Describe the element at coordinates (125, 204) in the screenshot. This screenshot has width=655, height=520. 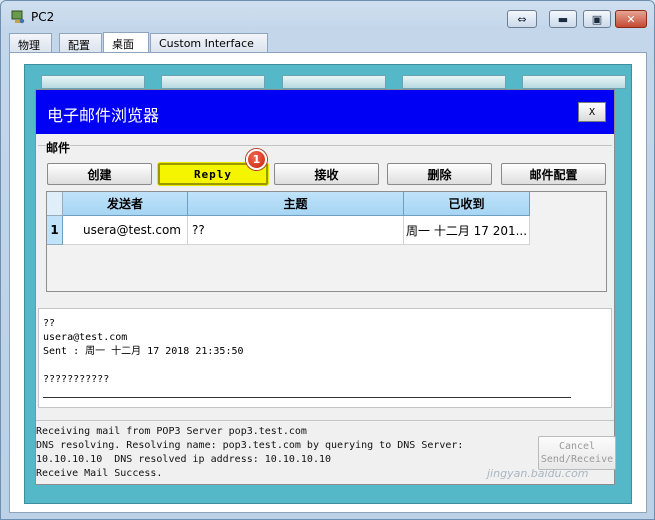
I see `column-header-sender: 发送者` at that location.